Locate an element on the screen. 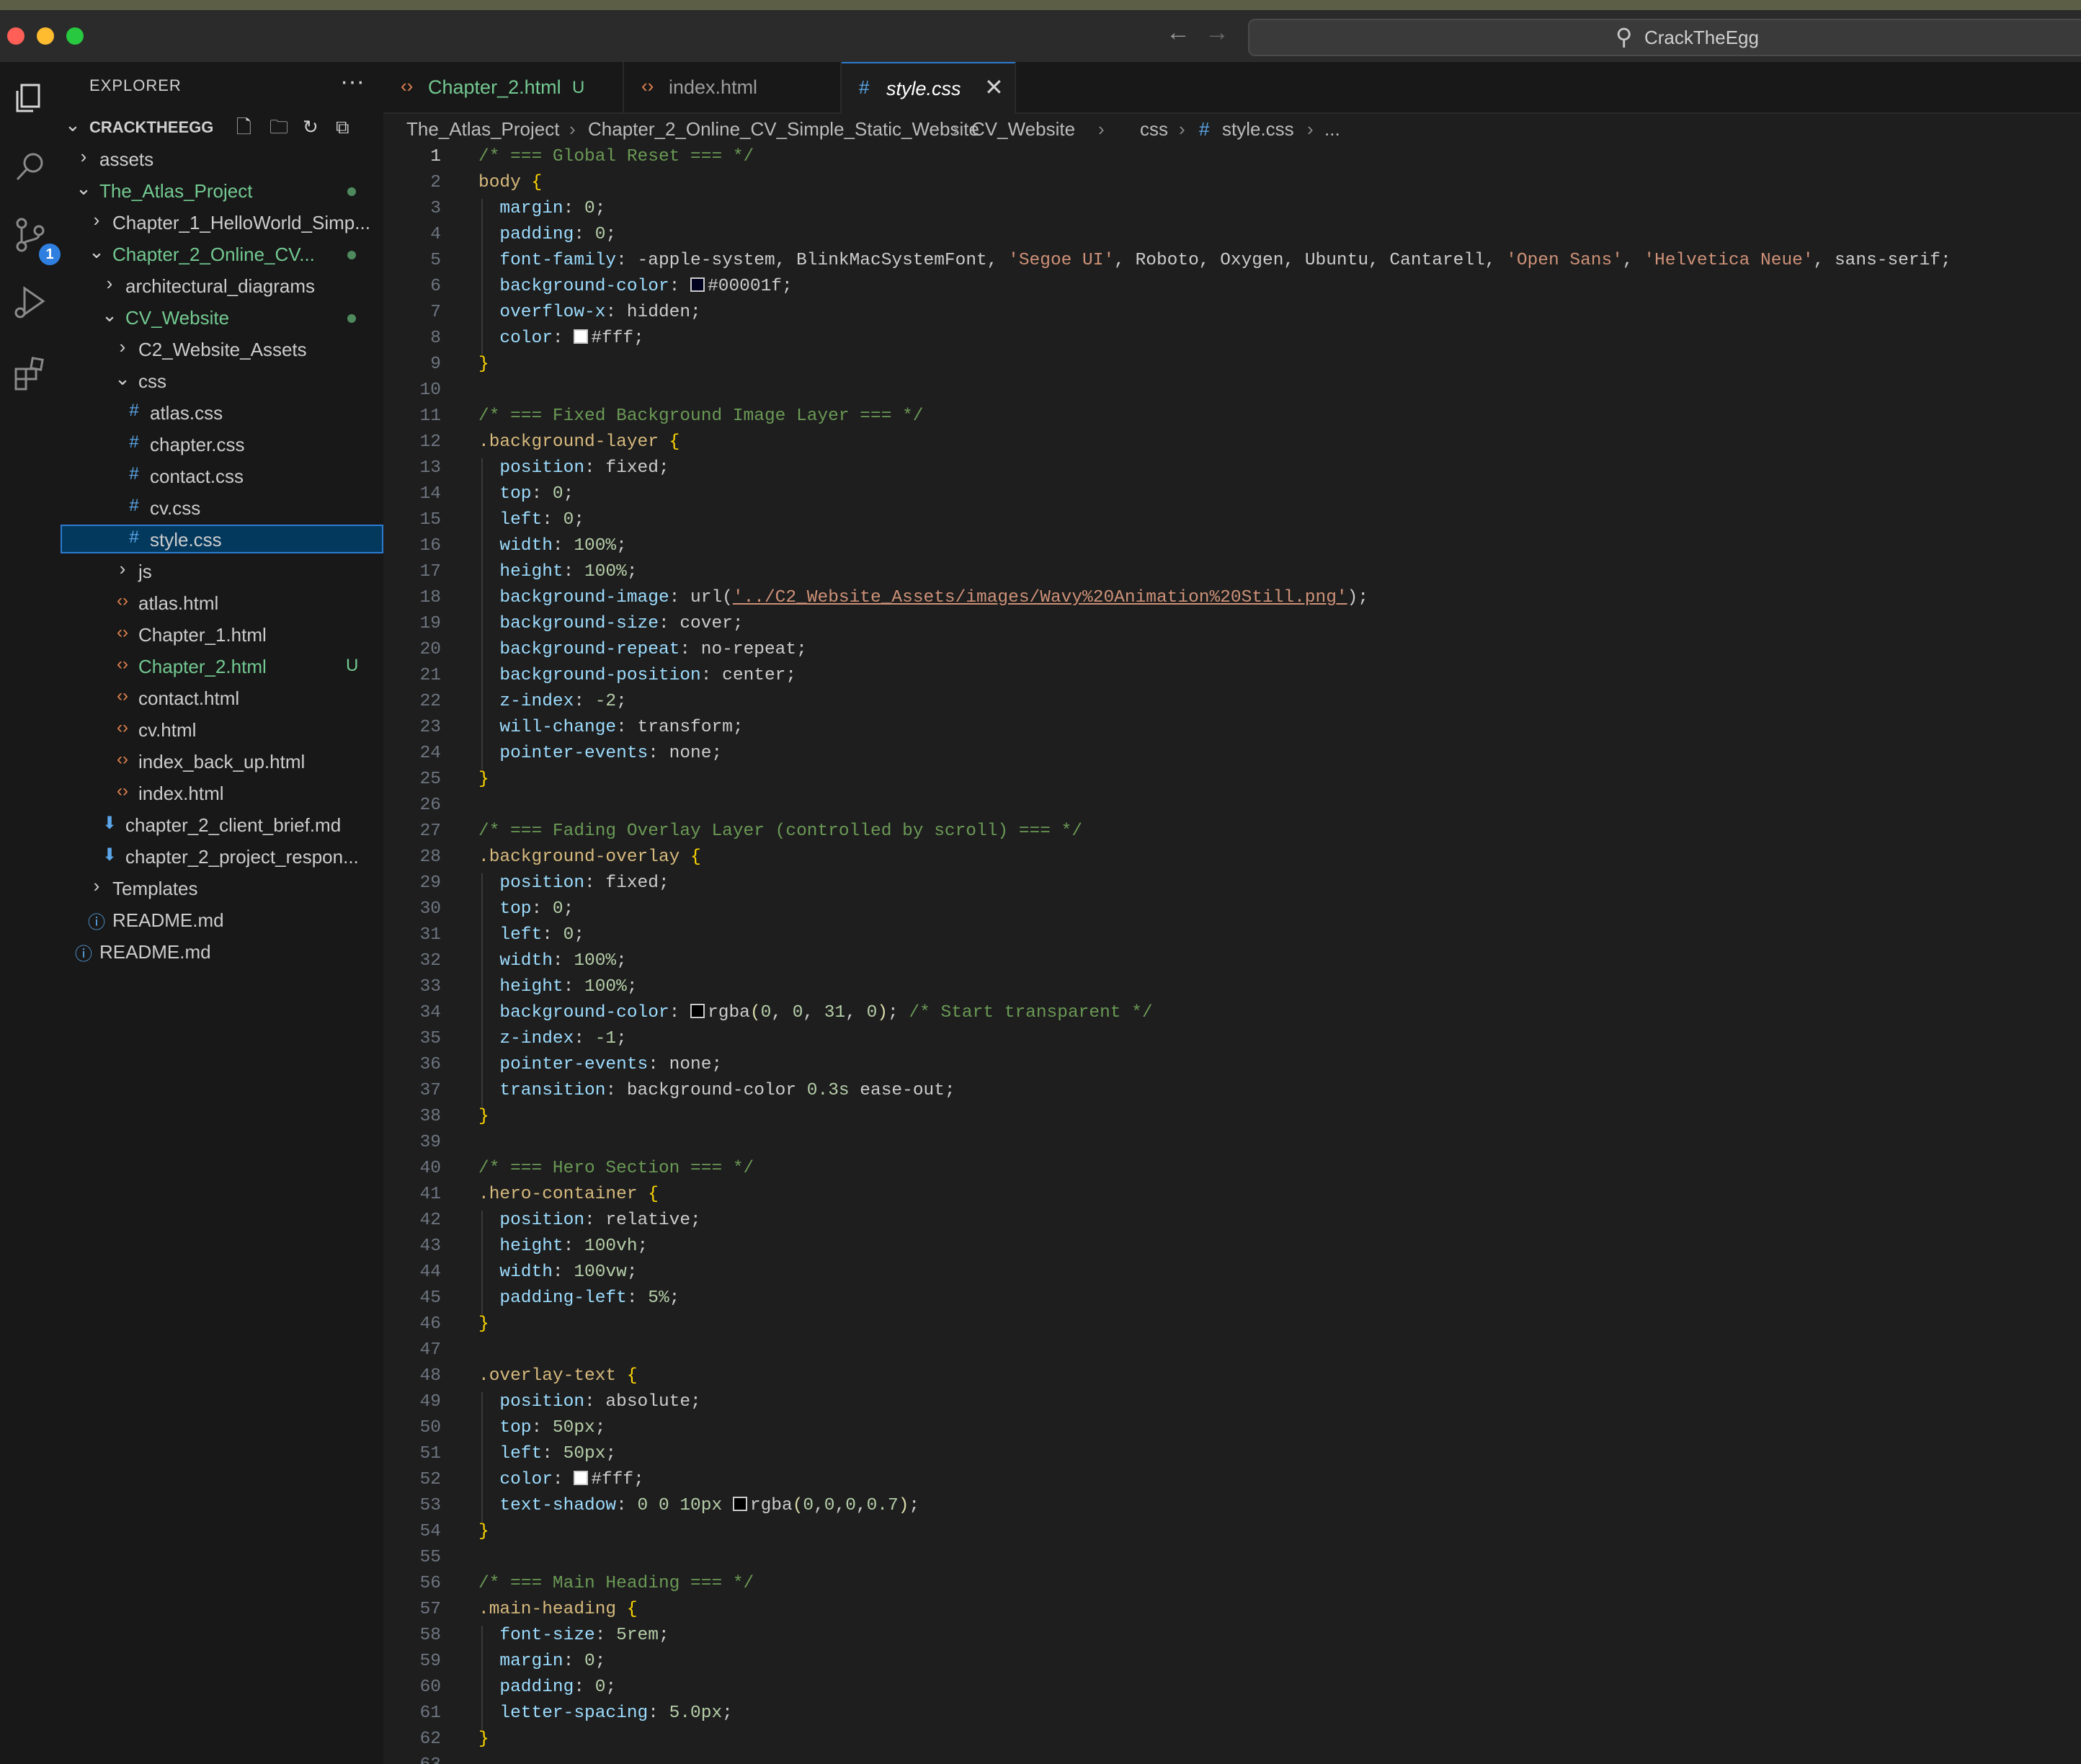  tree-file: ‹› index.html is located at coordinates (222, 792).